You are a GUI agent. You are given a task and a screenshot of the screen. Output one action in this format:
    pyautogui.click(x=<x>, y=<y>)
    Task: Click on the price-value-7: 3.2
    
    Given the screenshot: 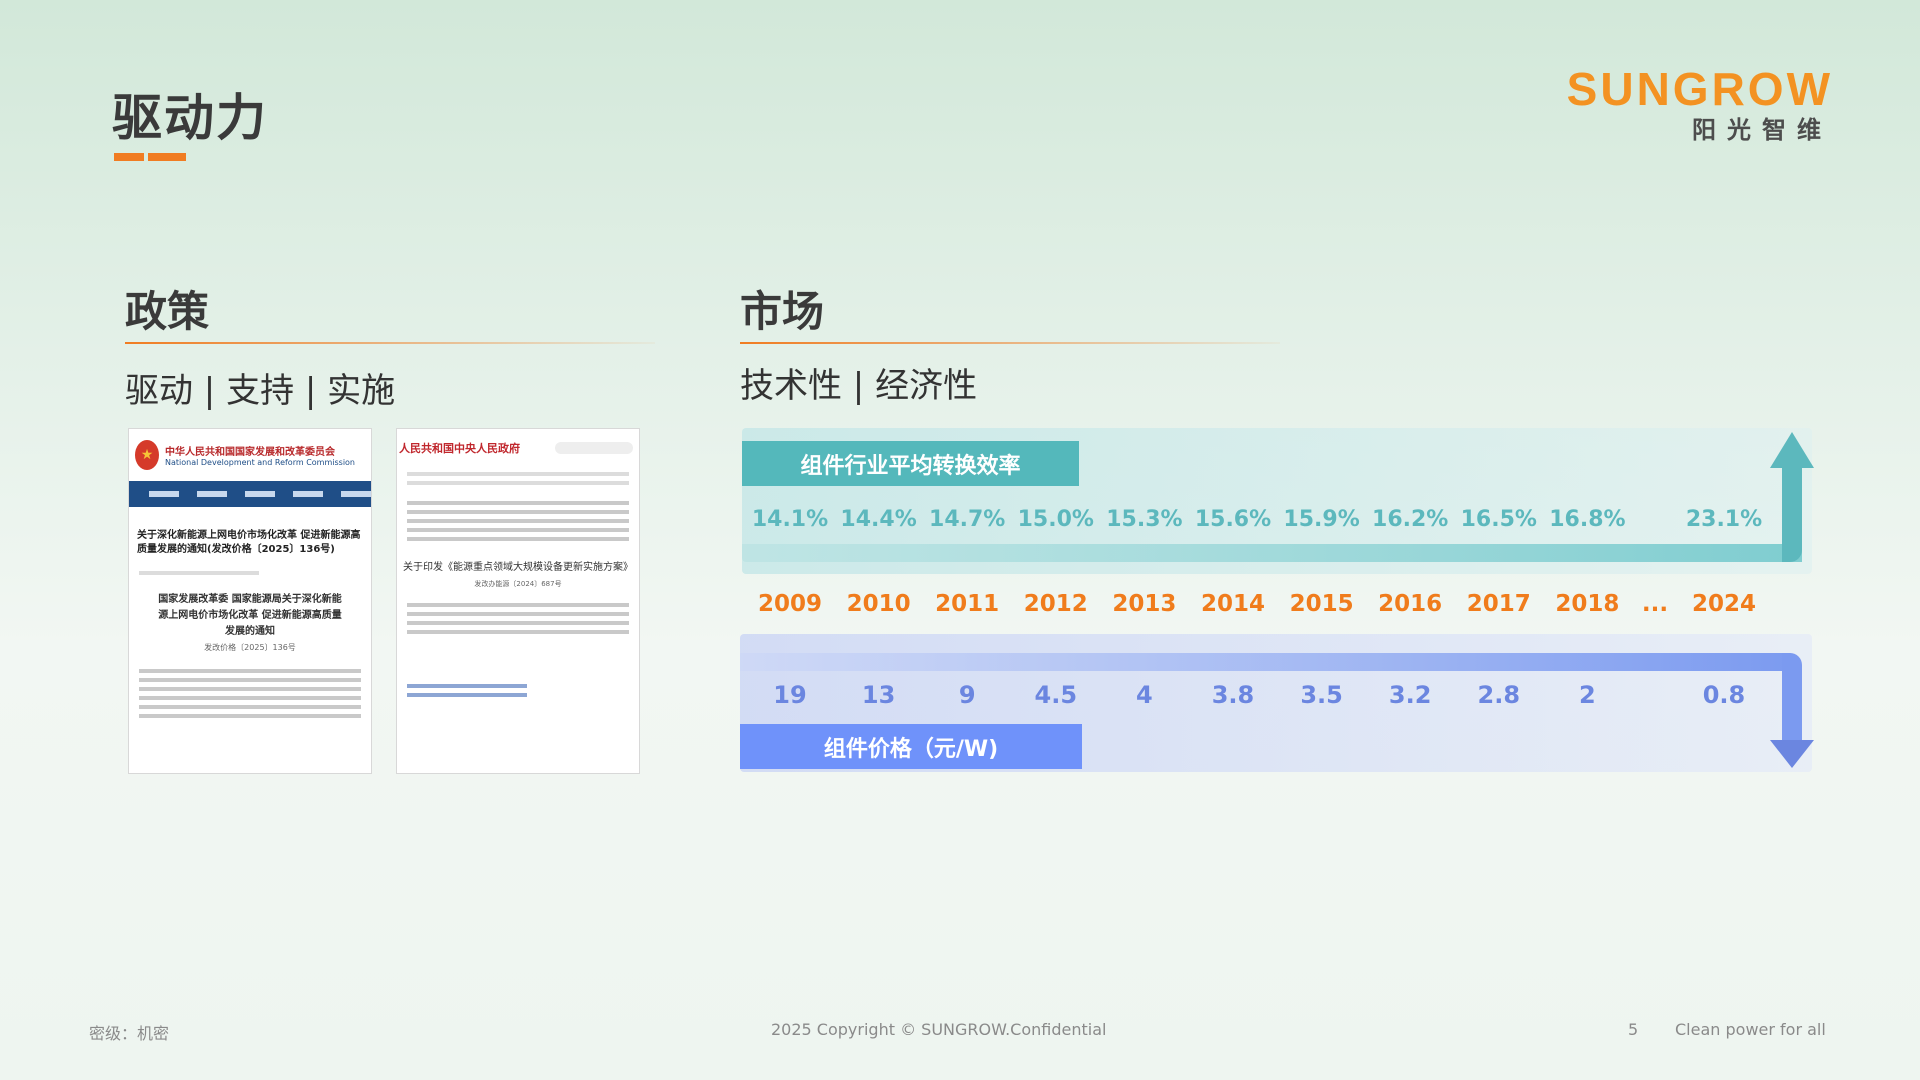 What is the action you would take?
    pyautogui.click(x=1410, y=695)
    